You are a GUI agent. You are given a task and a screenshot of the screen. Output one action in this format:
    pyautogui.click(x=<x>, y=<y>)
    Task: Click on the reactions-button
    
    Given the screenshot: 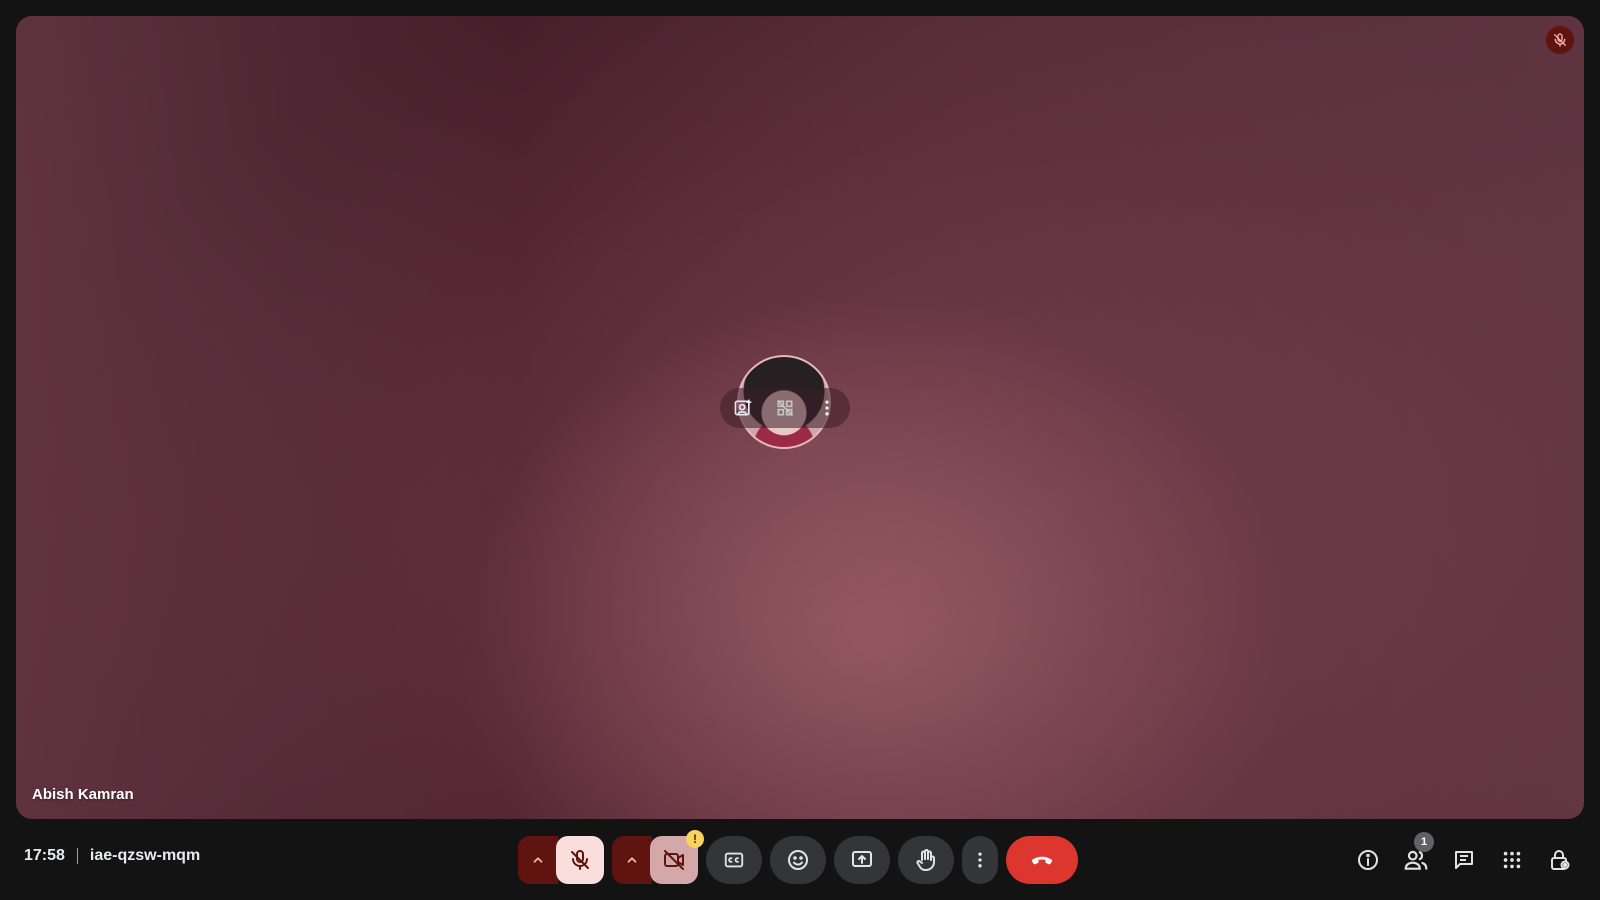 What is the action you would take?
    pyautogui.click(x=798, y=860)
    